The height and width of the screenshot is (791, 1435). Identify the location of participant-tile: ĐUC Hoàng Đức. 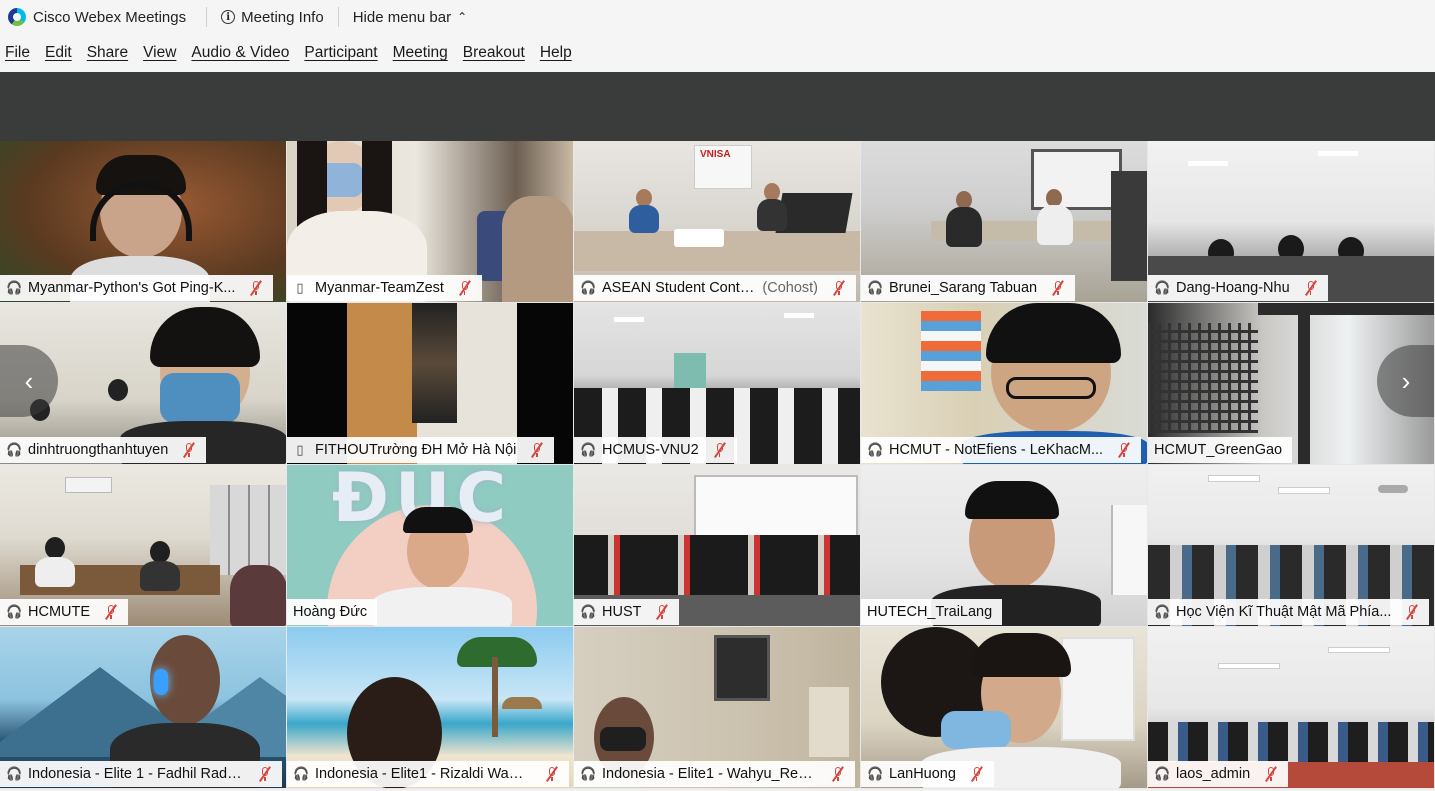
(430, 546).